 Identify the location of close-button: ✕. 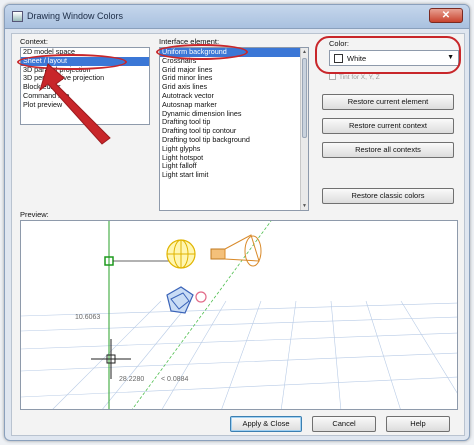
(446, 15).